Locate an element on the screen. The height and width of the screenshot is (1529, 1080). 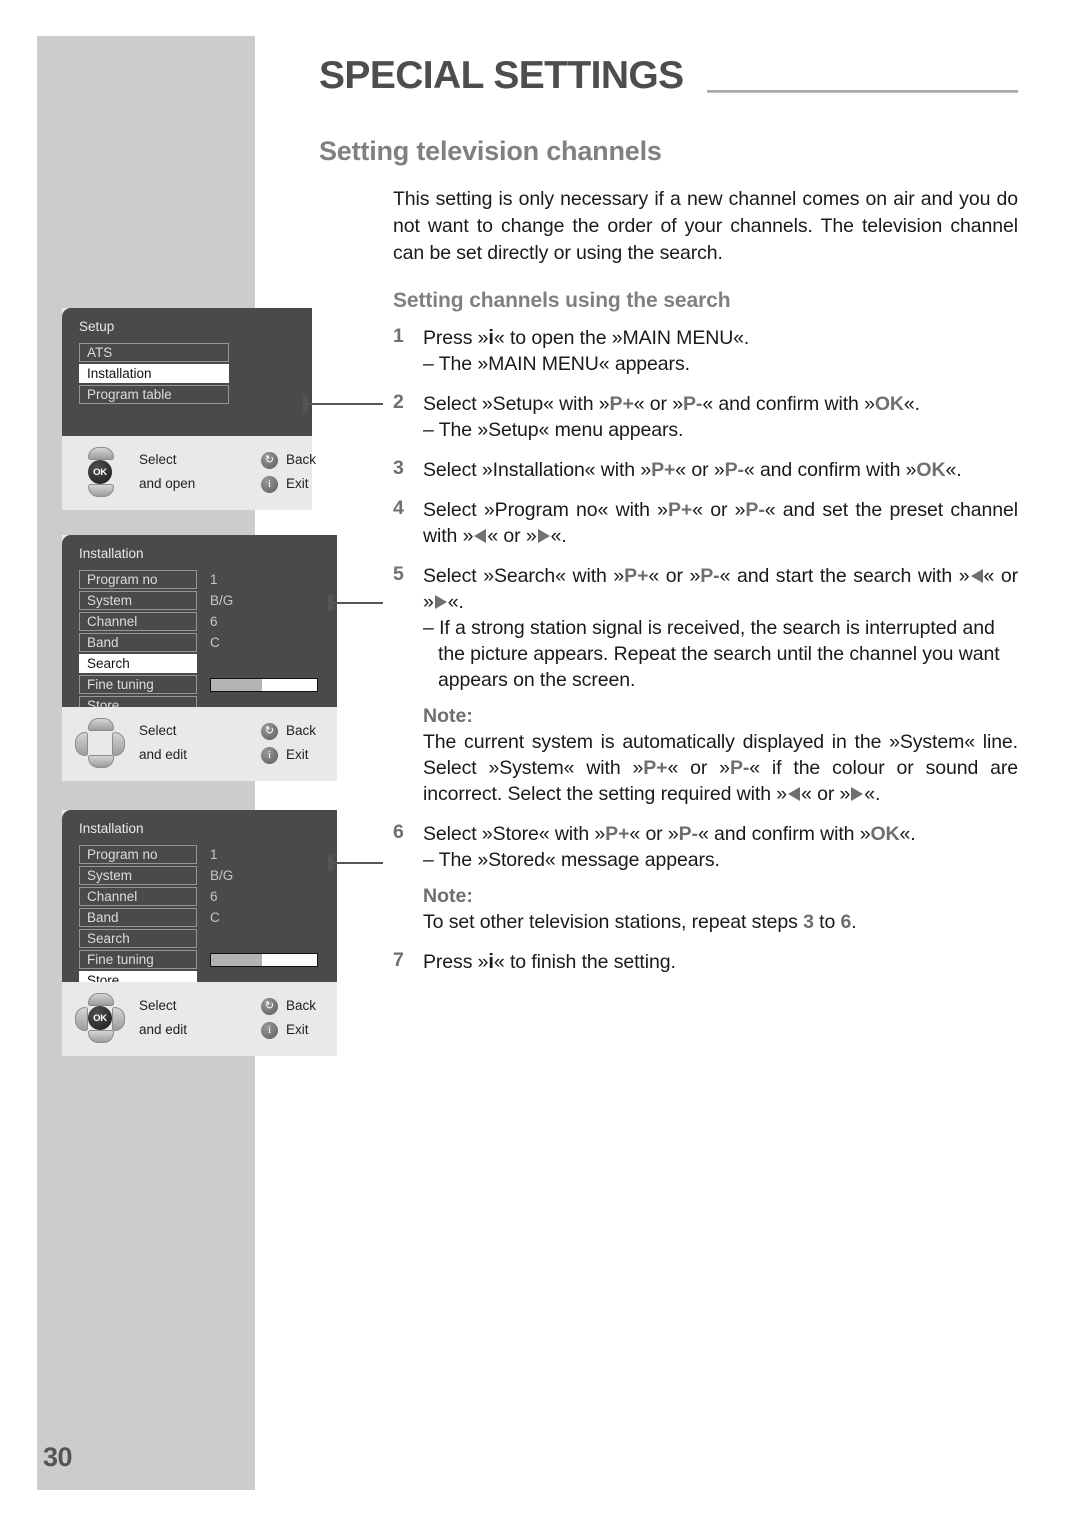
fine-tuning-progress-fill is located at coordinates (236, 684).